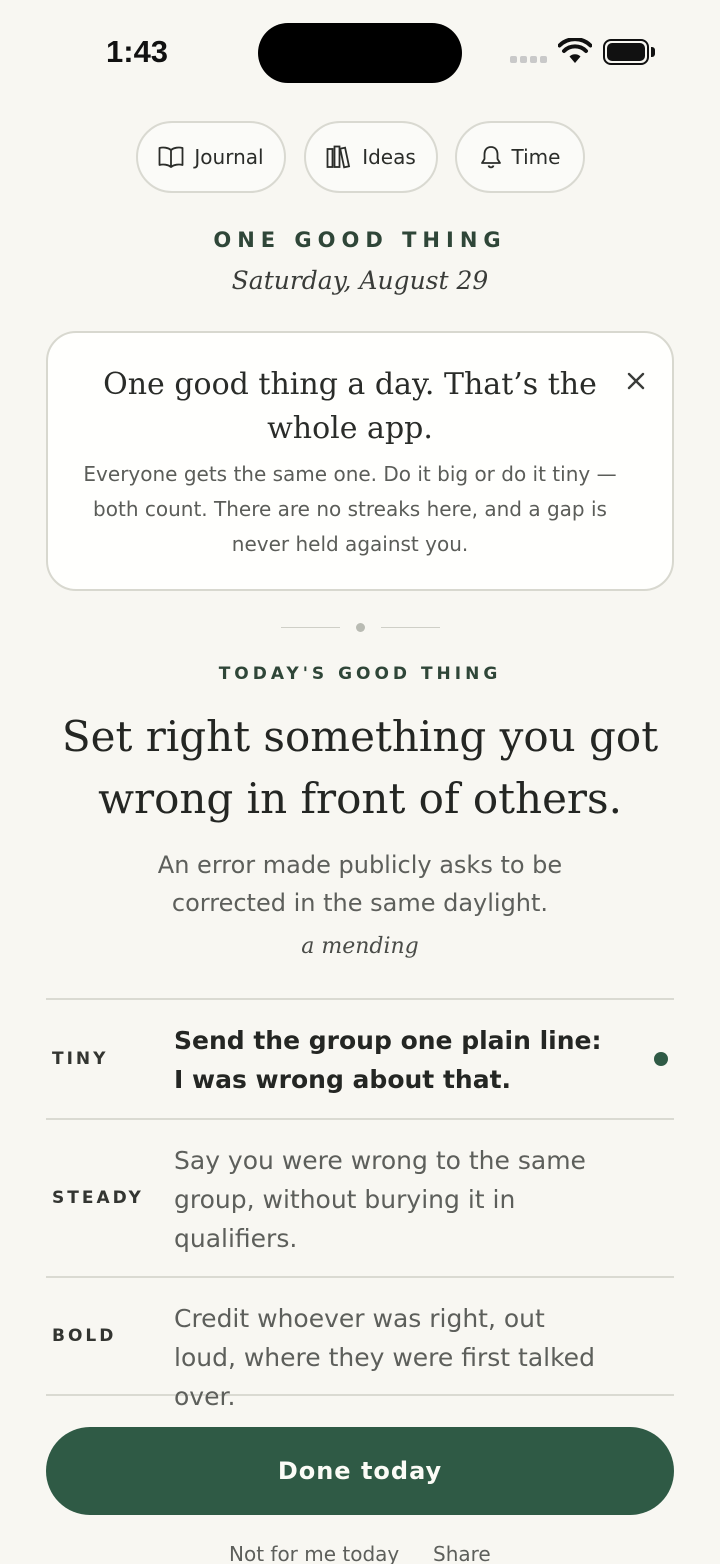 The width and height of the screenshot is (720, 1564). I want to click on status-bar: 1:43, so click(360, 50).